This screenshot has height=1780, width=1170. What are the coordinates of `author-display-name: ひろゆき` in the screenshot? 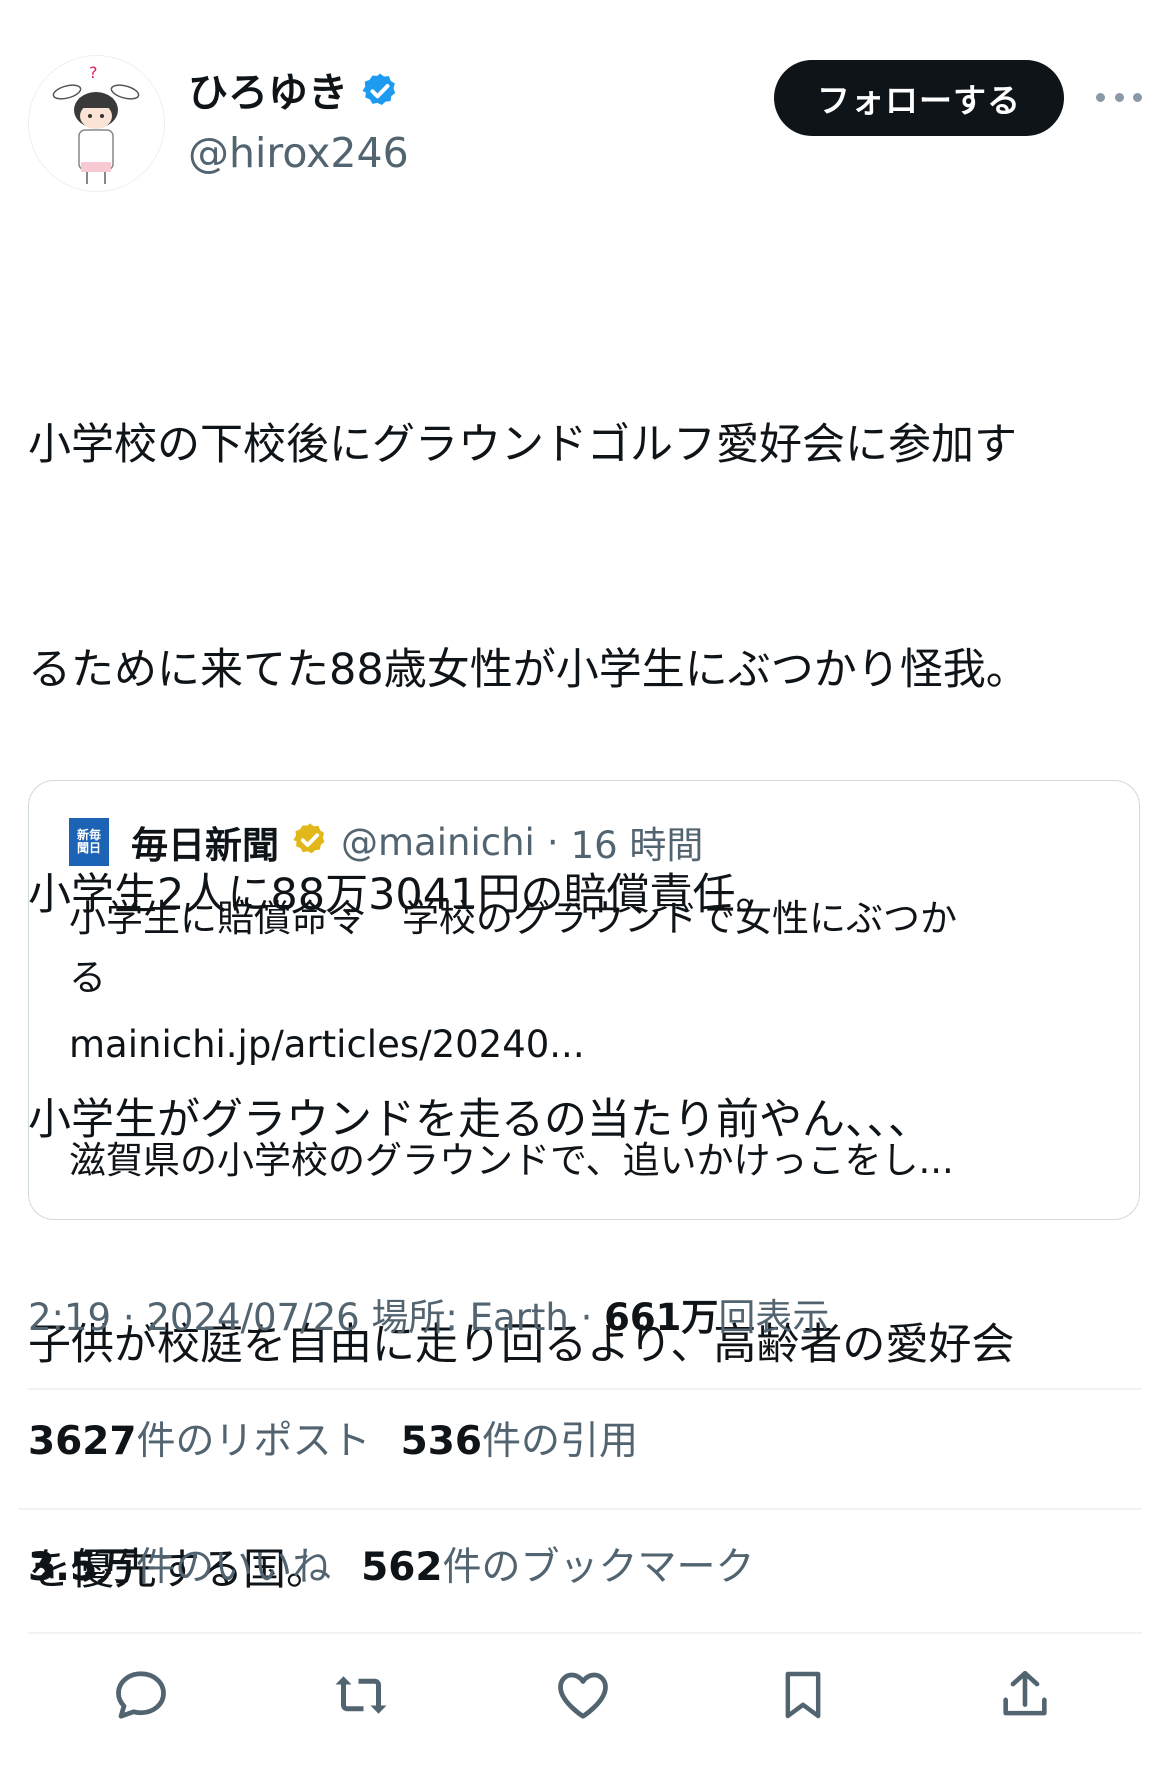 It's located at (268, 93).